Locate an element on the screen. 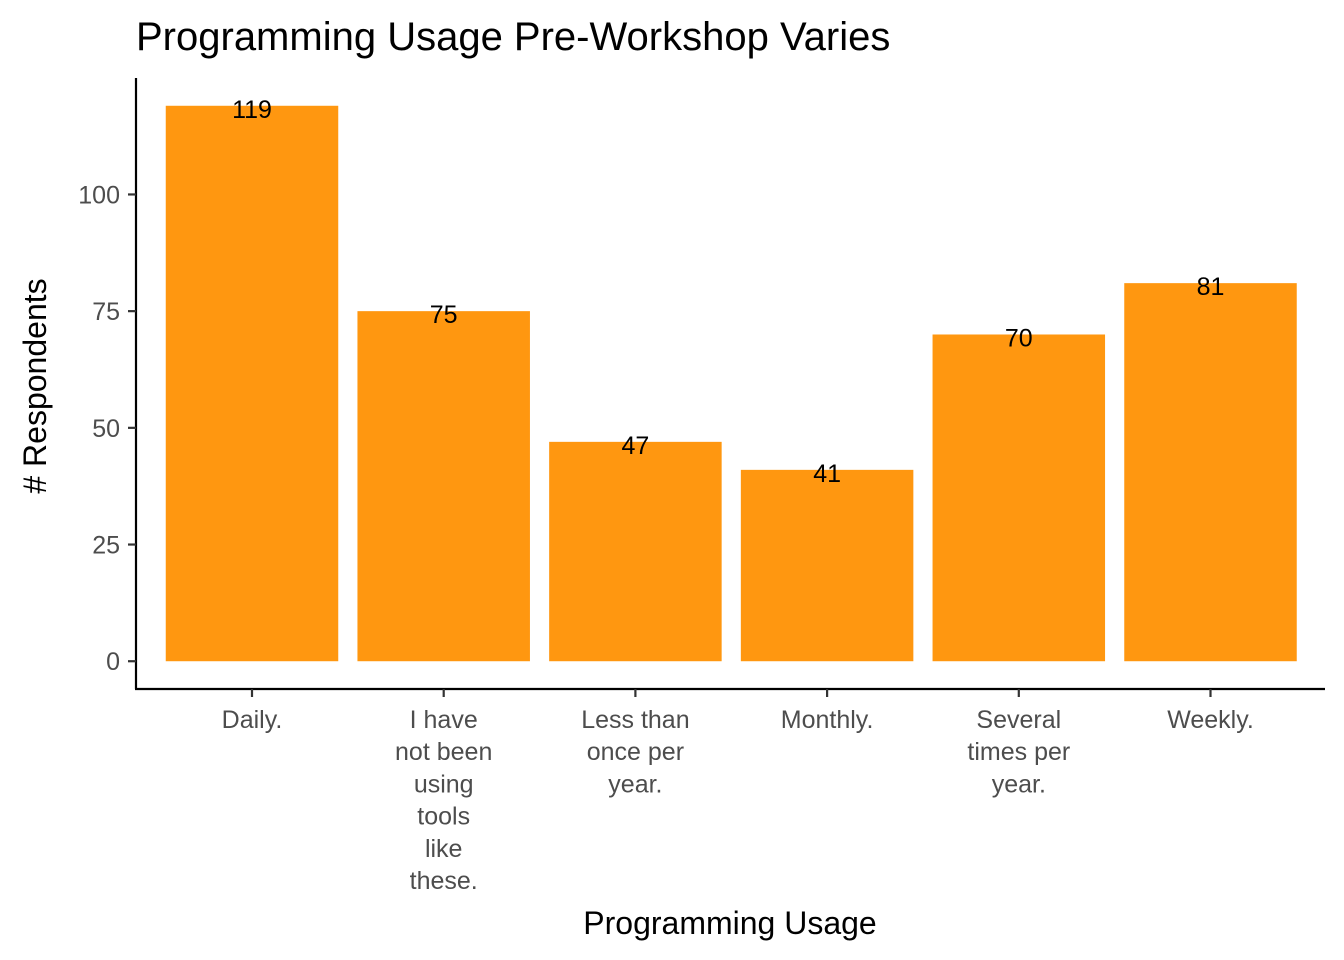  x-tick-label: Several times per year. is located at coordinates (1018, 752).